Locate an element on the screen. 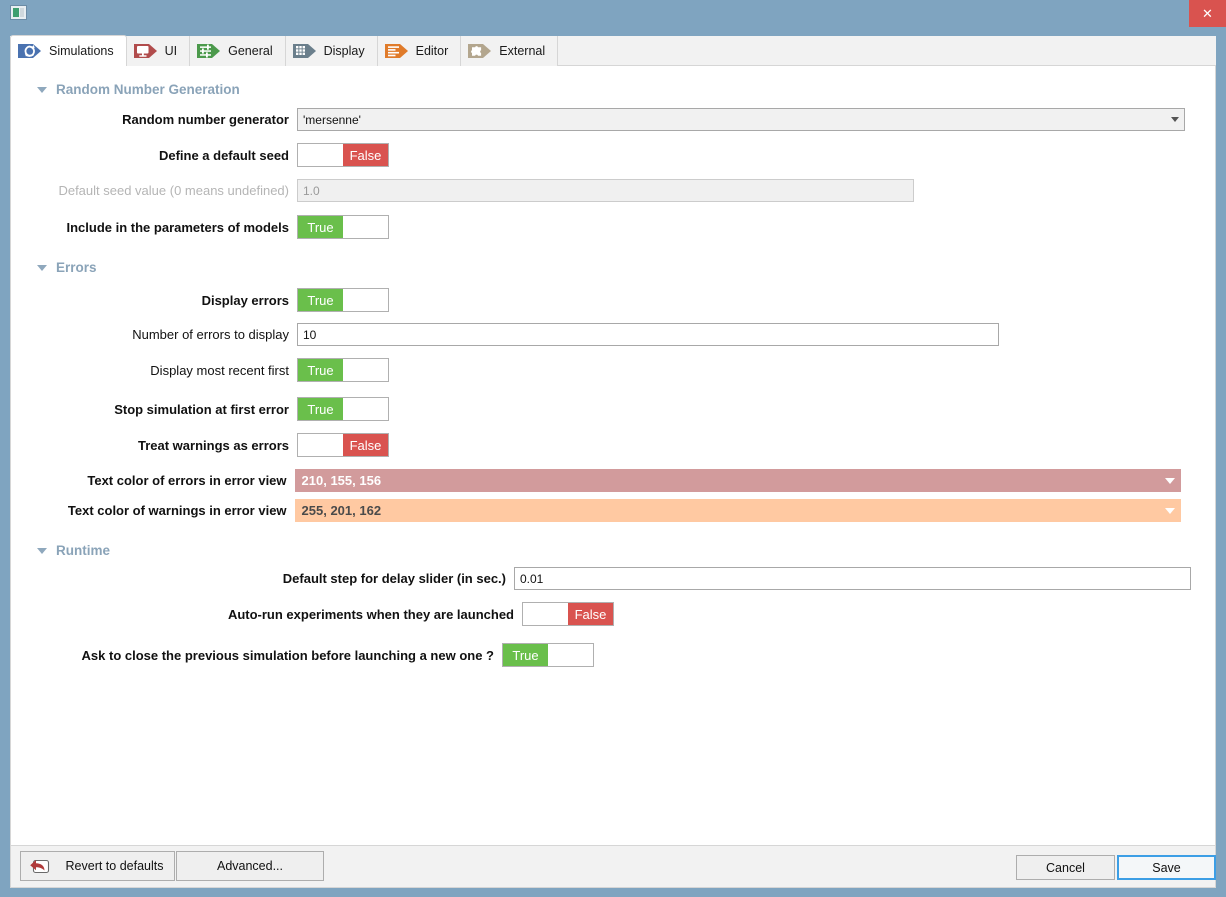 This screenshot has width=1226, height=897. row-random-number-generator: Random number generator 'mersenne' is located at coordinates (601, 119).